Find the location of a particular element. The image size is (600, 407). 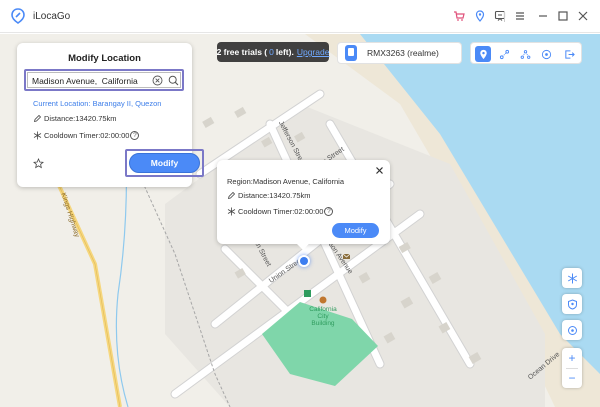

phone-icon is located at coordinates (351, 53).